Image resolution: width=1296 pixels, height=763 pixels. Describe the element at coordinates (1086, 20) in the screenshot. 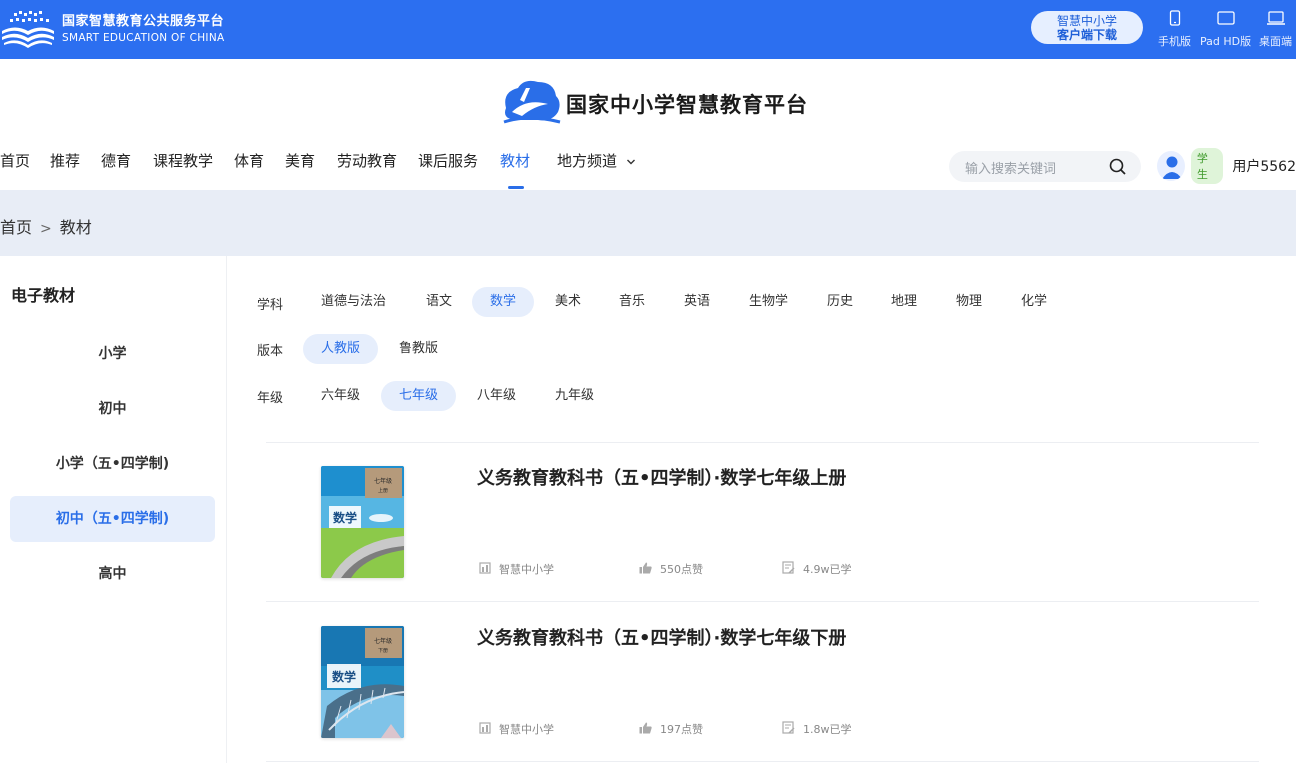

I see `download-line-1: 智慧中小学` at that location.